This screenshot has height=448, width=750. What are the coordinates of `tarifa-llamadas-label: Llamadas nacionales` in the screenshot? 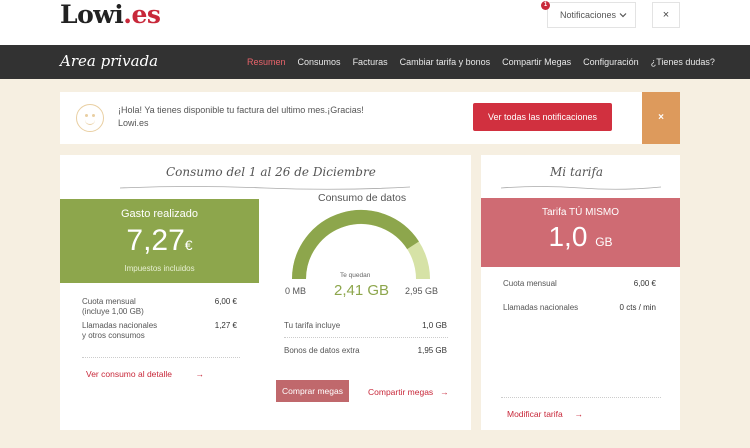 It's located at (541, 307).